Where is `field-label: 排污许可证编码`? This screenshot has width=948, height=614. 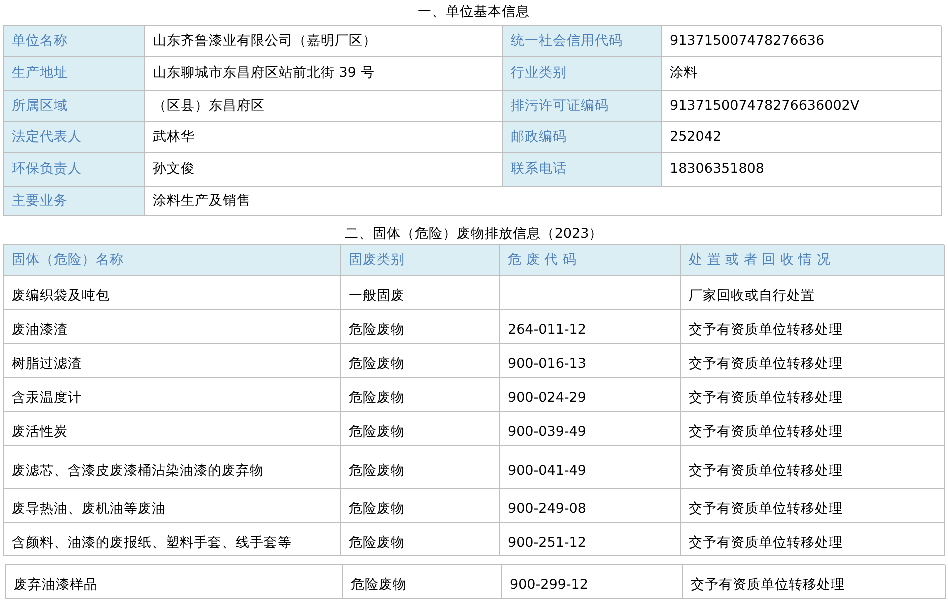 field-label: 排污许可证编码 is located at coordinates (582, 106).